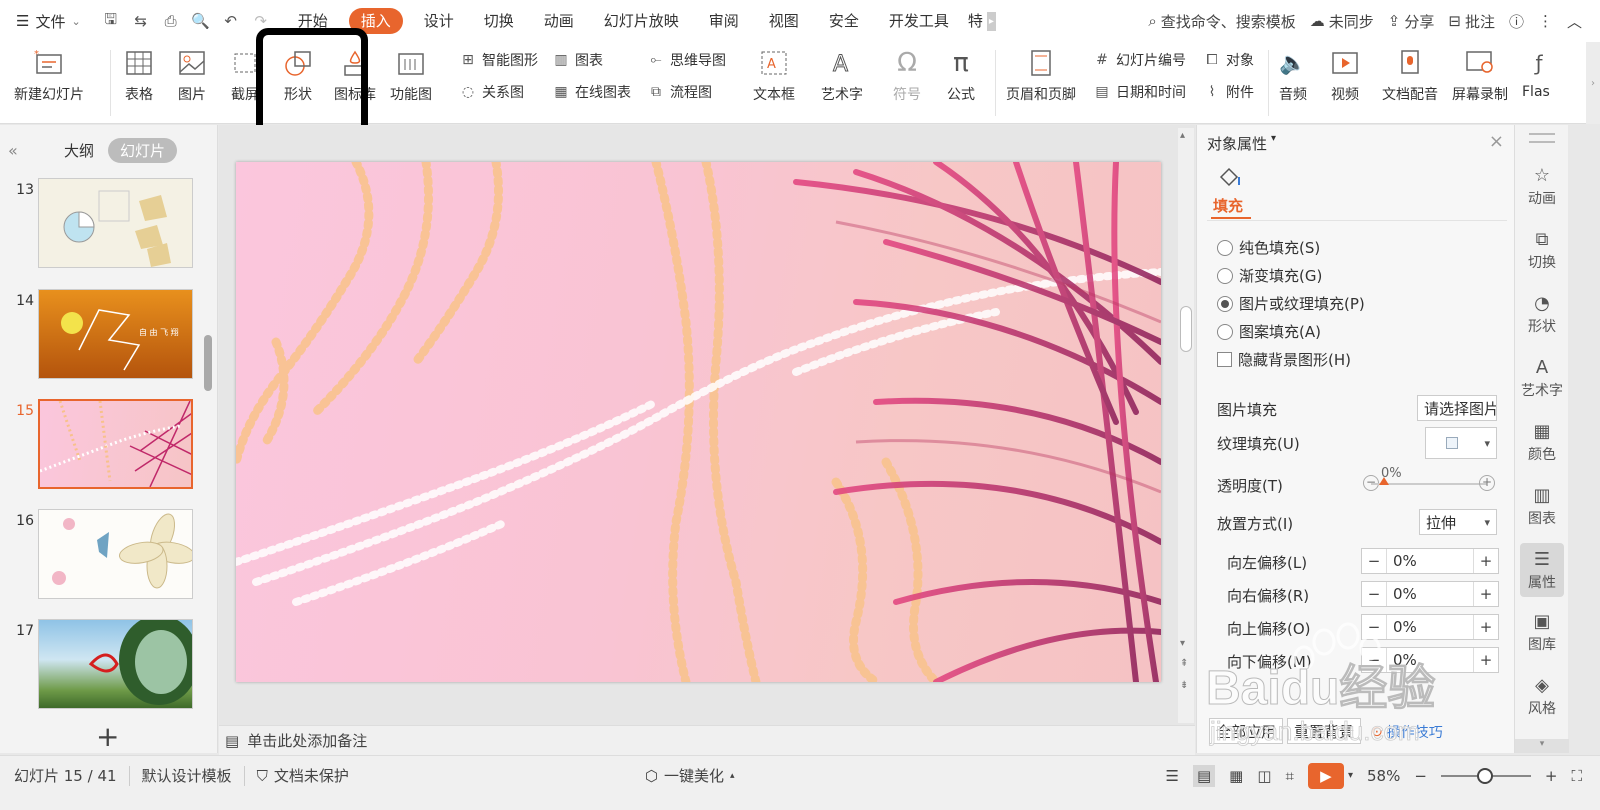 Image resolution: width=1600 pixels, height=810 pixels. Describe the element at coordinates (1204, 775) in the screenshot. I see `normal-view-icon: ▤` at that location.